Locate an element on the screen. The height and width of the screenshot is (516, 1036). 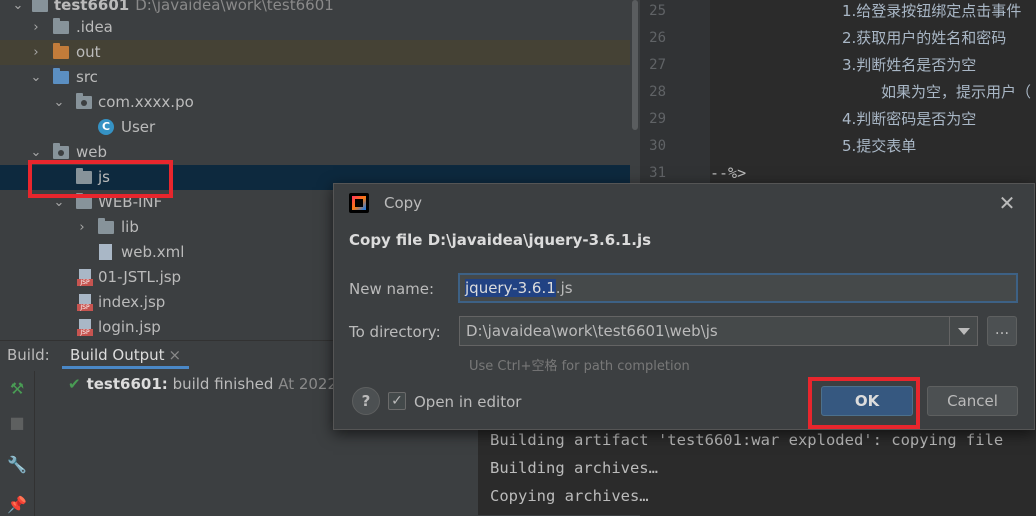
tree-item-label: web.xml is located at coordinates (153, 252).